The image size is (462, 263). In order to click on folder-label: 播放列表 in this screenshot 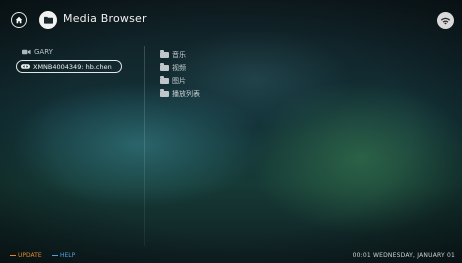, I will do `click(186, 93)`.